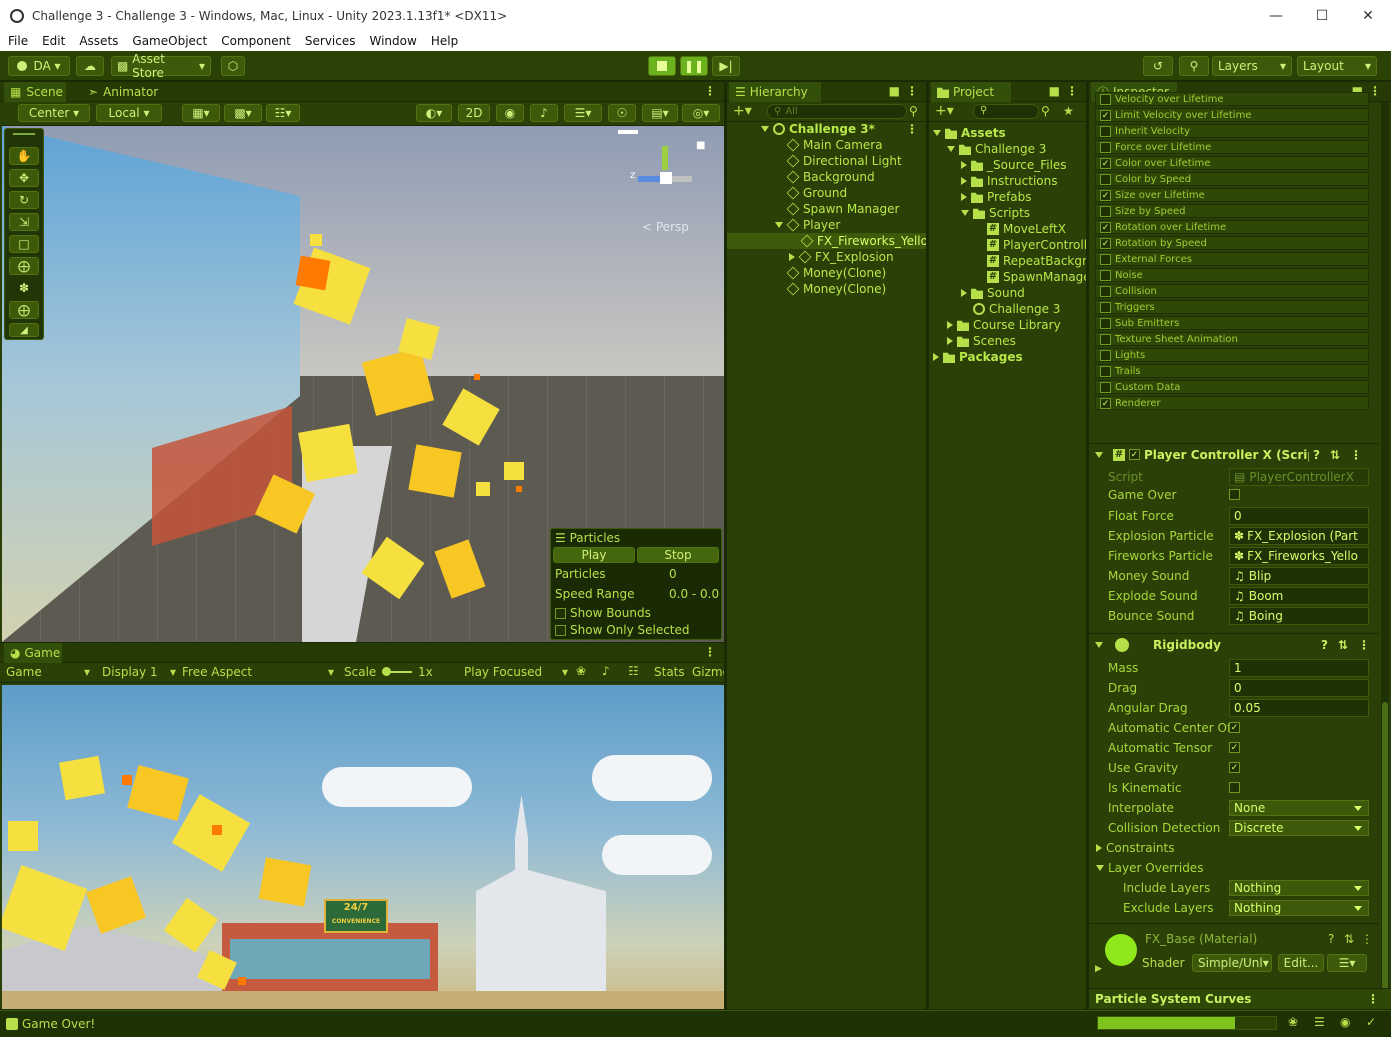 The width and height of the screenshot is (1391, 1037). I want to click on layers-stack-icon: ☰, so click(1319, 1022).